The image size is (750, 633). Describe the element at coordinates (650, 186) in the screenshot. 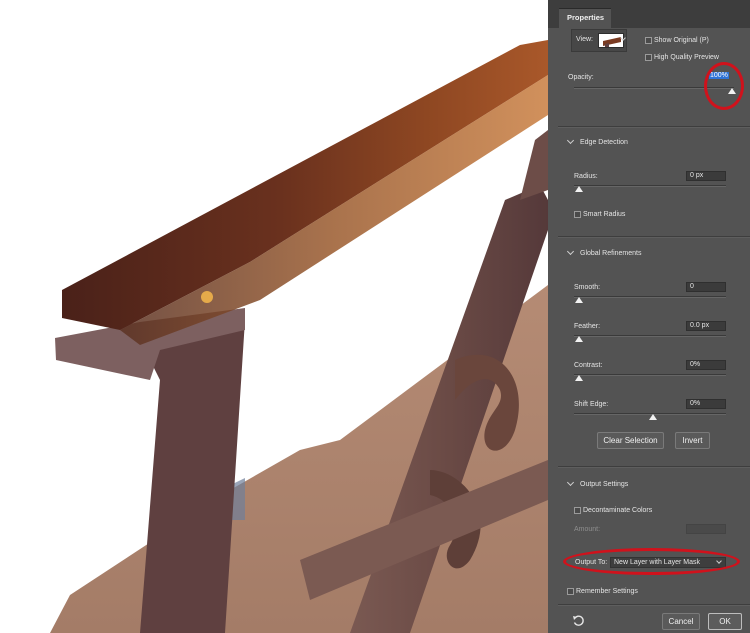

I see `radius-slider` at that location.